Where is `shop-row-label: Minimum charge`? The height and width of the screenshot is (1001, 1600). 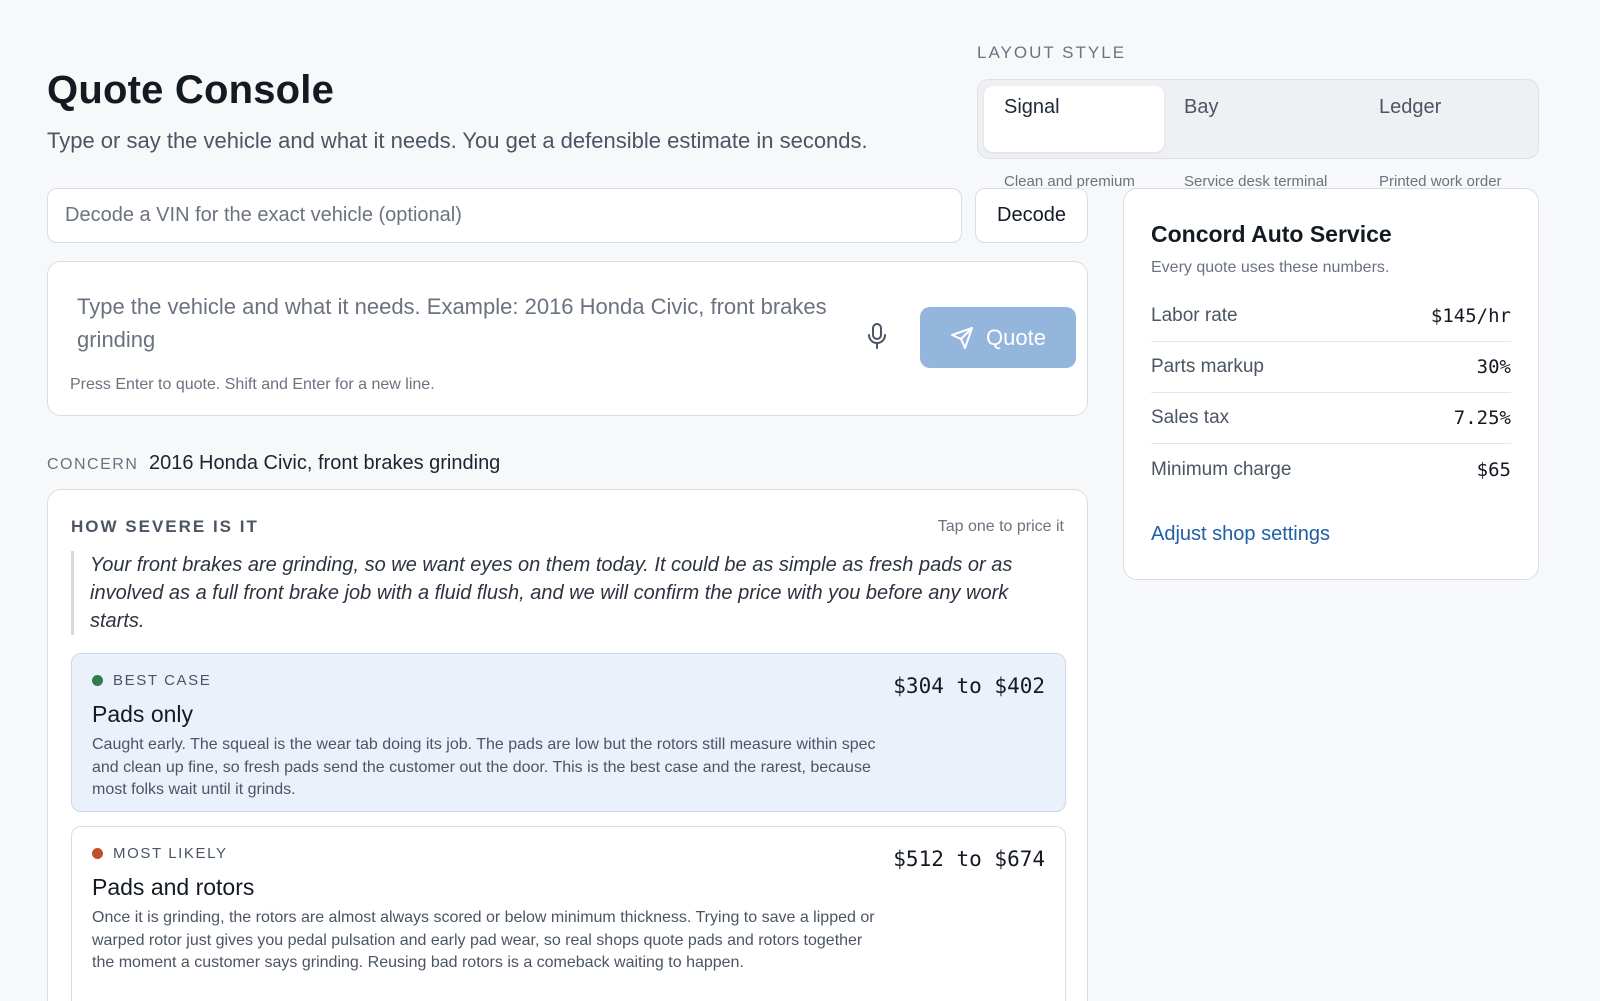
shop-row-label: Minimum charge is located at coordinates (1221, 469).